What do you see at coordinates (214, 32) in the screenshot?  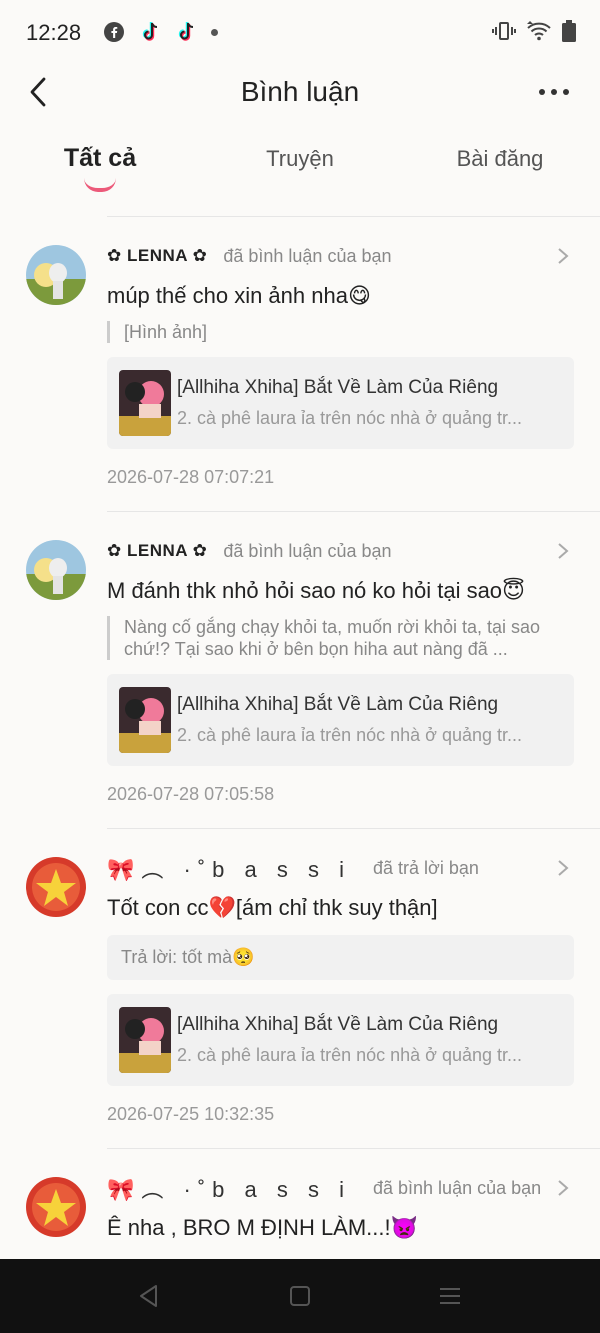 I see `more-notifications-dot` at bounding box center [214, 32].